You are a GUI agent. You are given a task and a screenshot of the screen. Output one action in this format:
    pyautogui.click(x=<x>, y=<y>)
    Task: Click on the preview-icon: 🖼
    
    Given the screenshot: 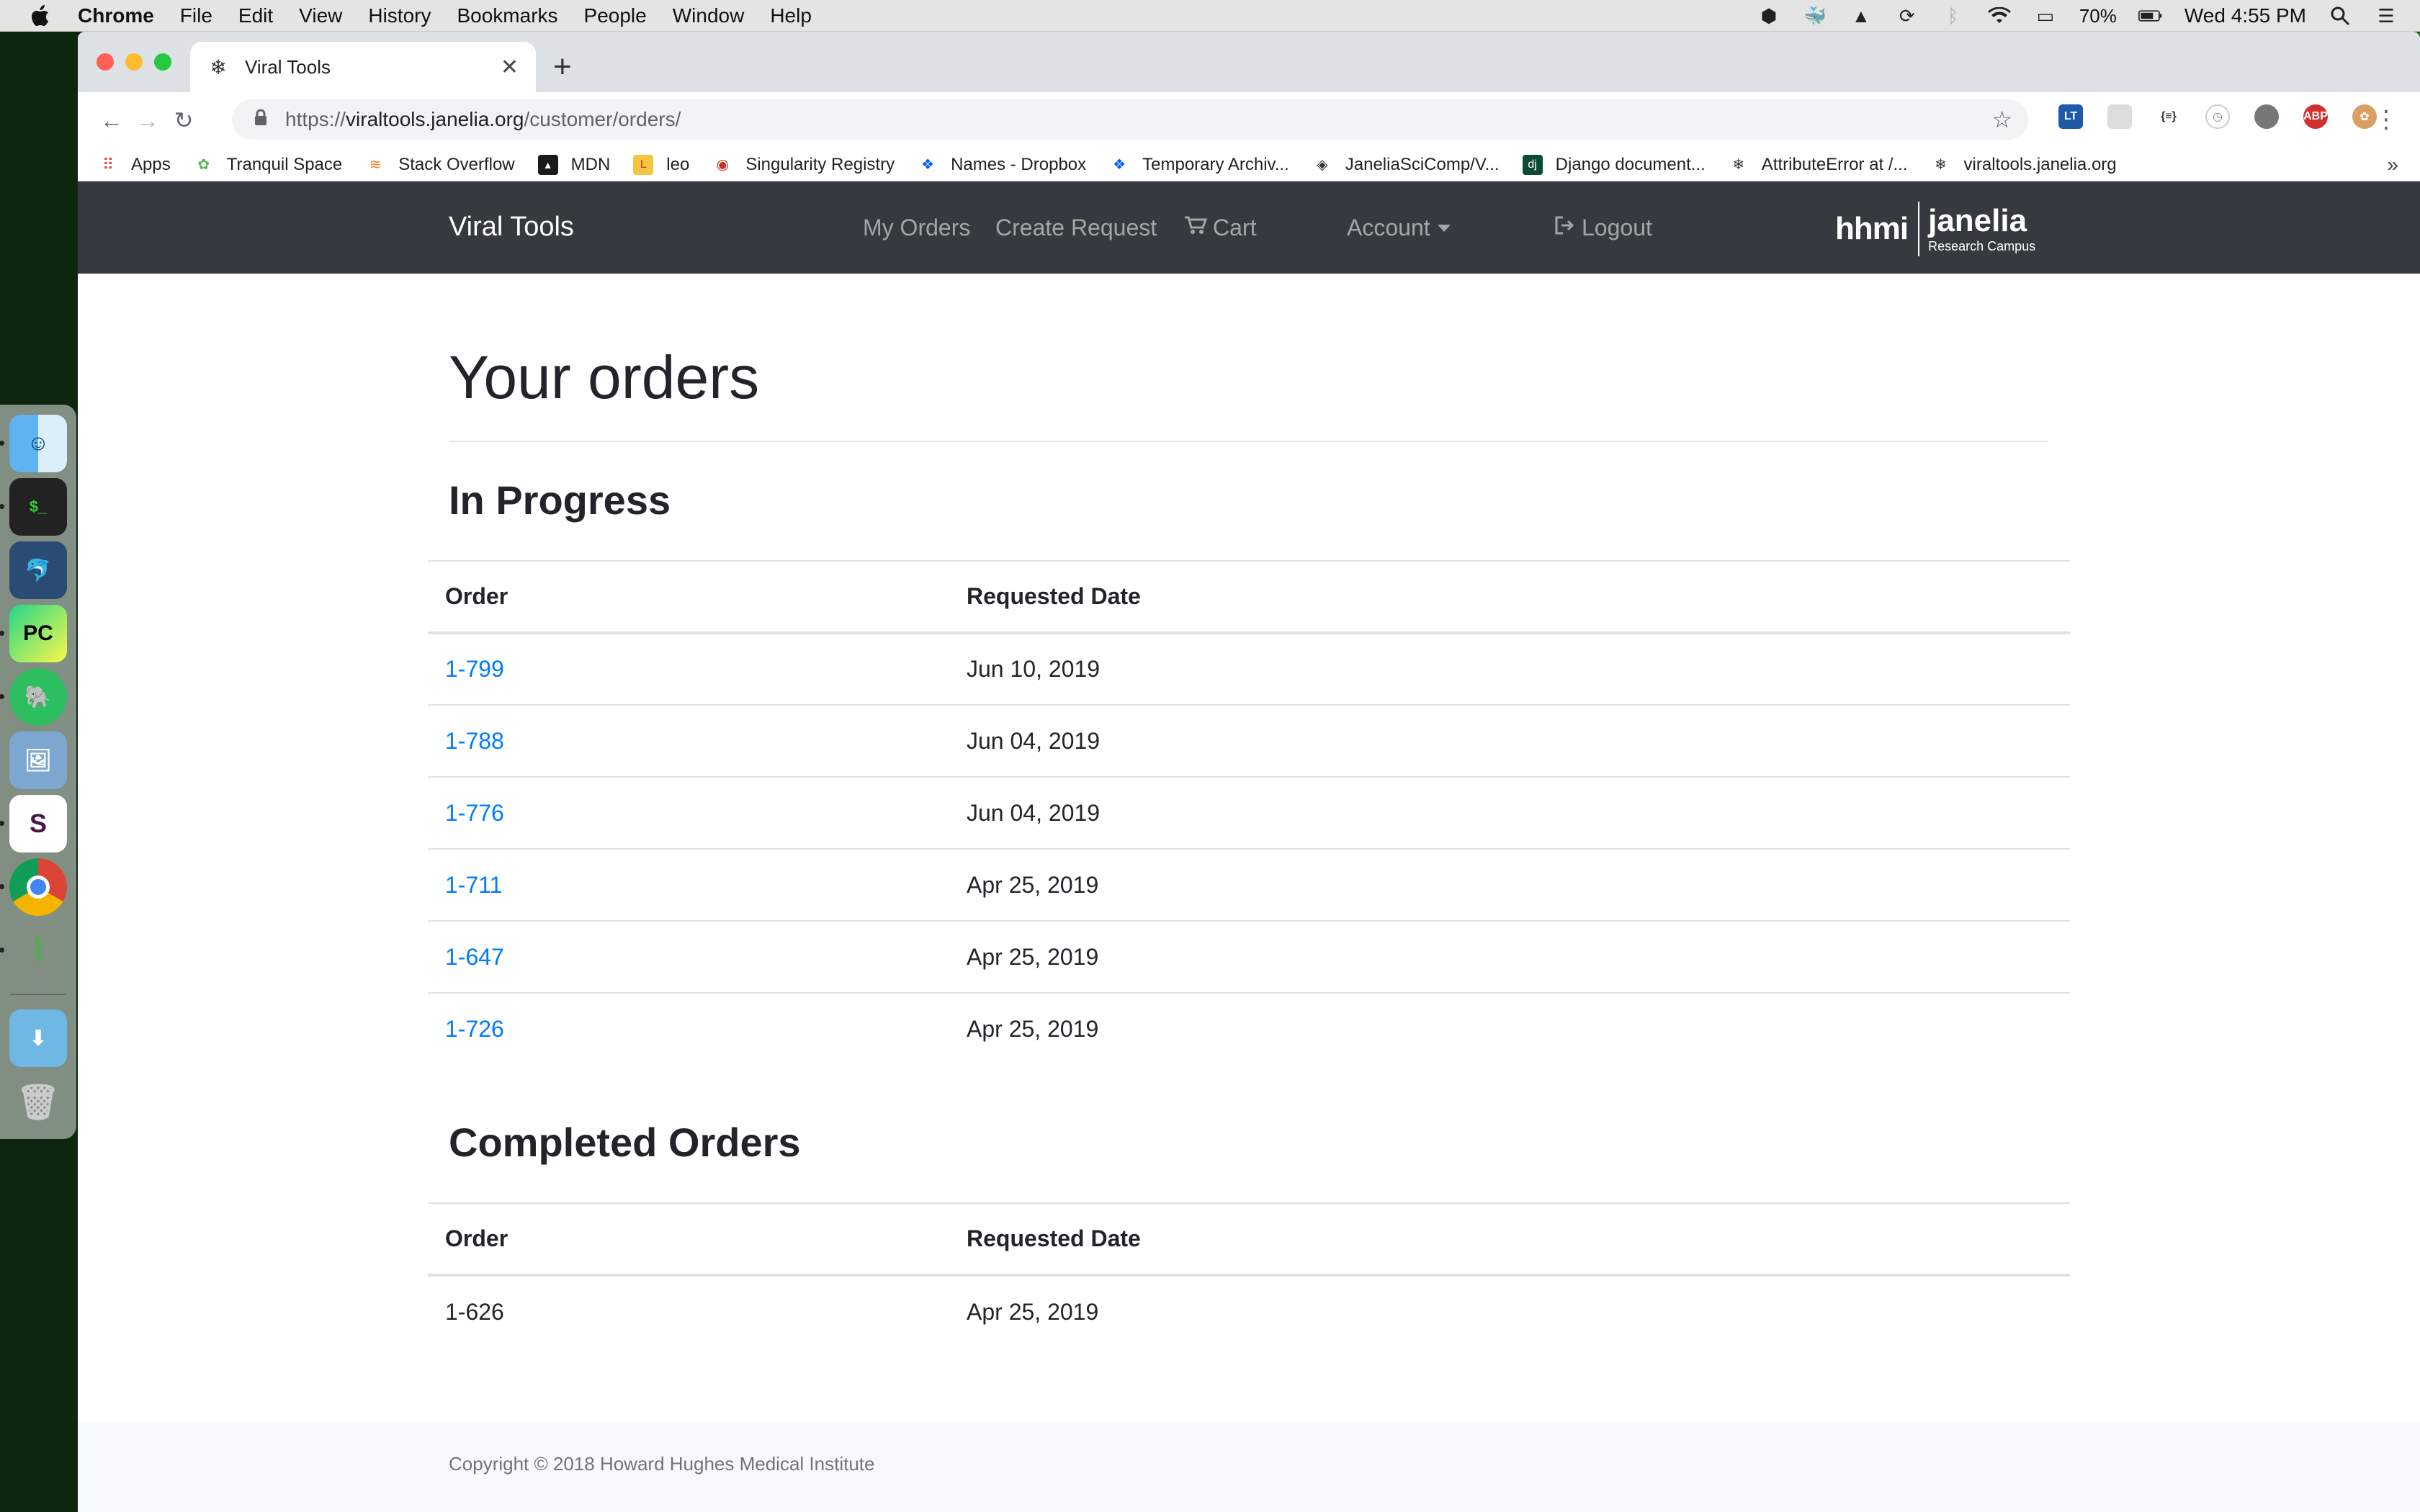 What is the action you would take?
    pyautogui.click(x=38, y=760)
    